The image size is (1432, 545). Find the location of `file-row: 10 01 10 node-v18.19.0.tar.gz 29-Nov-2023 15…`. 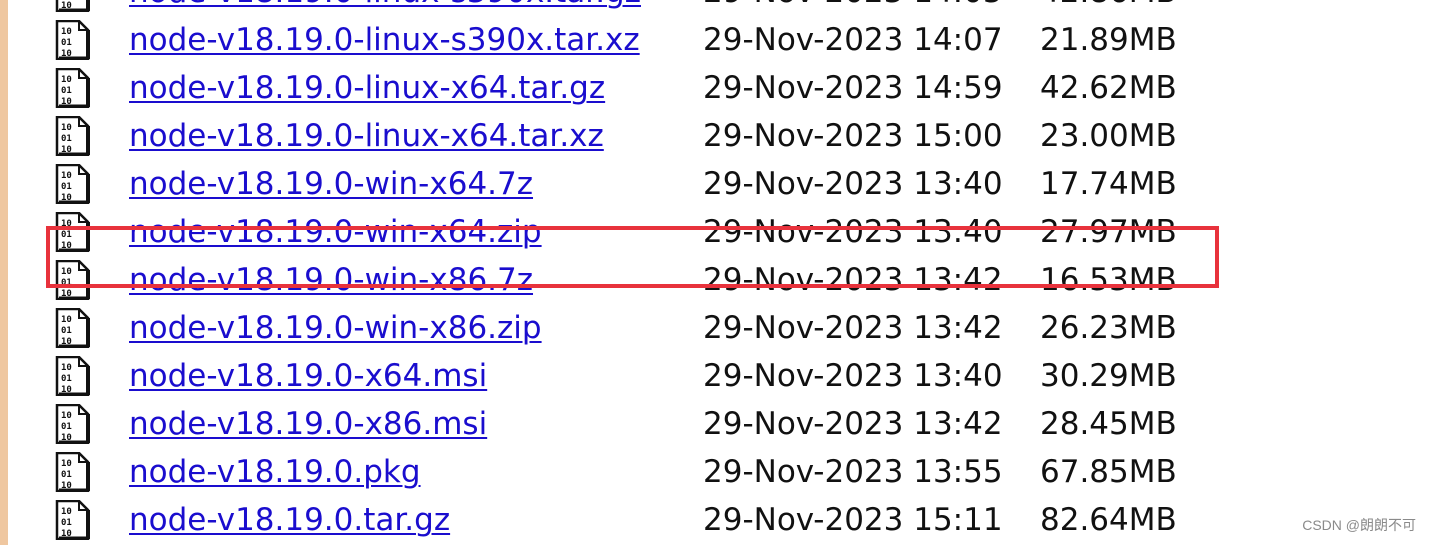

file-row: 10 01 10 node-v18.19.0.tar.gz 29-Nov-2023 15… is located at coordinates (716, 519).